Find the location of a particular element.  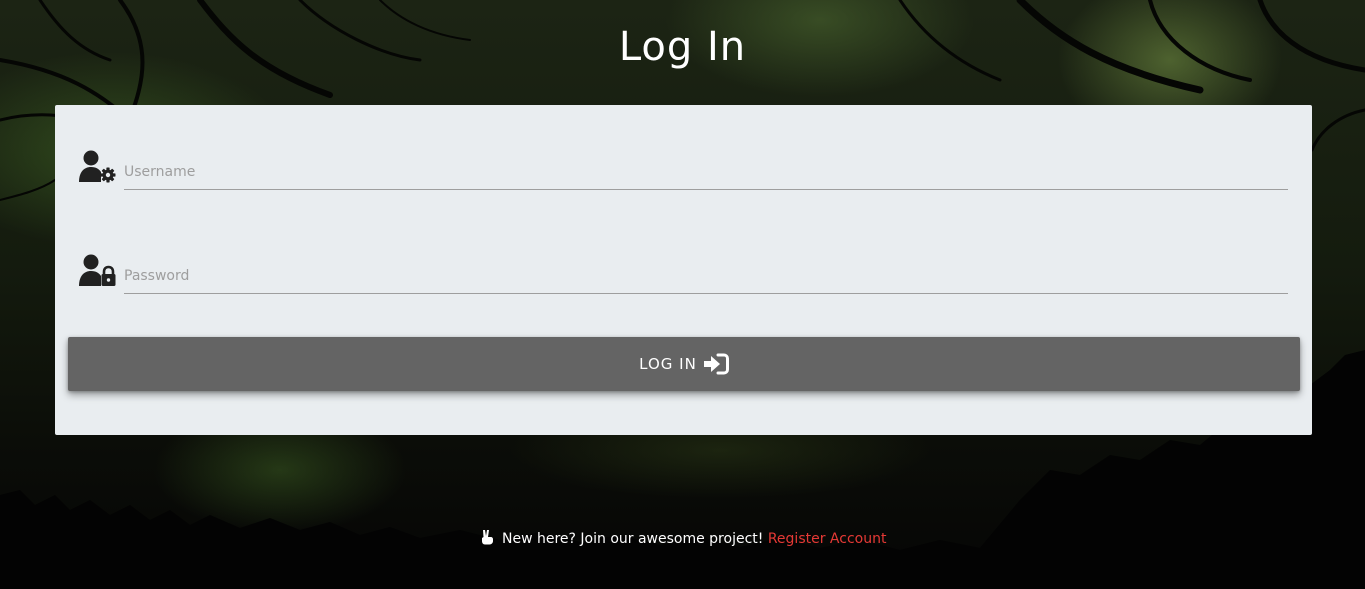

user-lock-icon is located at coordinates (99, 271).